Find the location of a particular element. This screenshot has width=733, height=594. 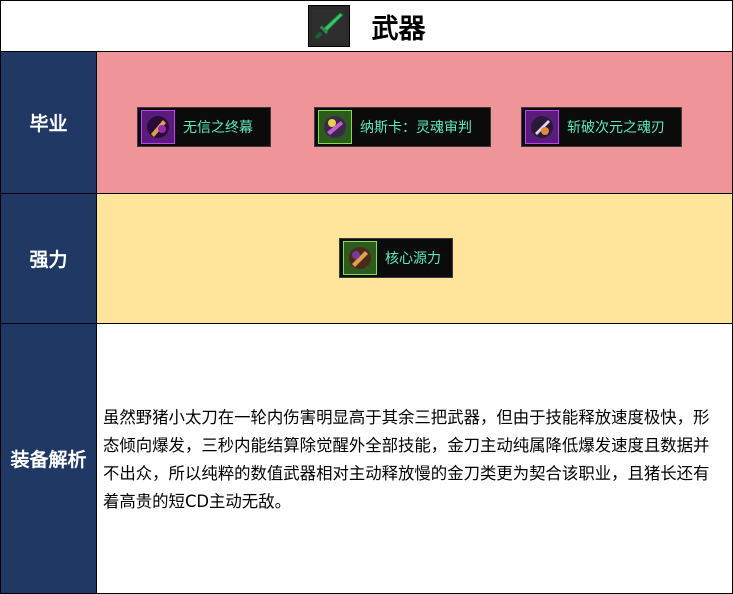

item-name: 无信之终幕 is located at coordinates (218, 128).